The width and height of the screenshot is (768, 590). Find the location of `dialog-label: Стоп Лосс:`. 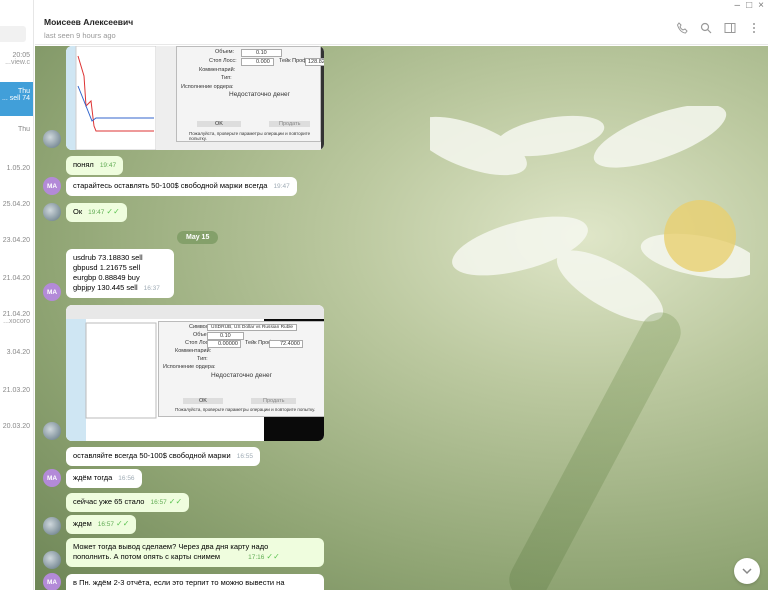

dialog-label: Стоп Лосс: is located at coordinates (223, 61).